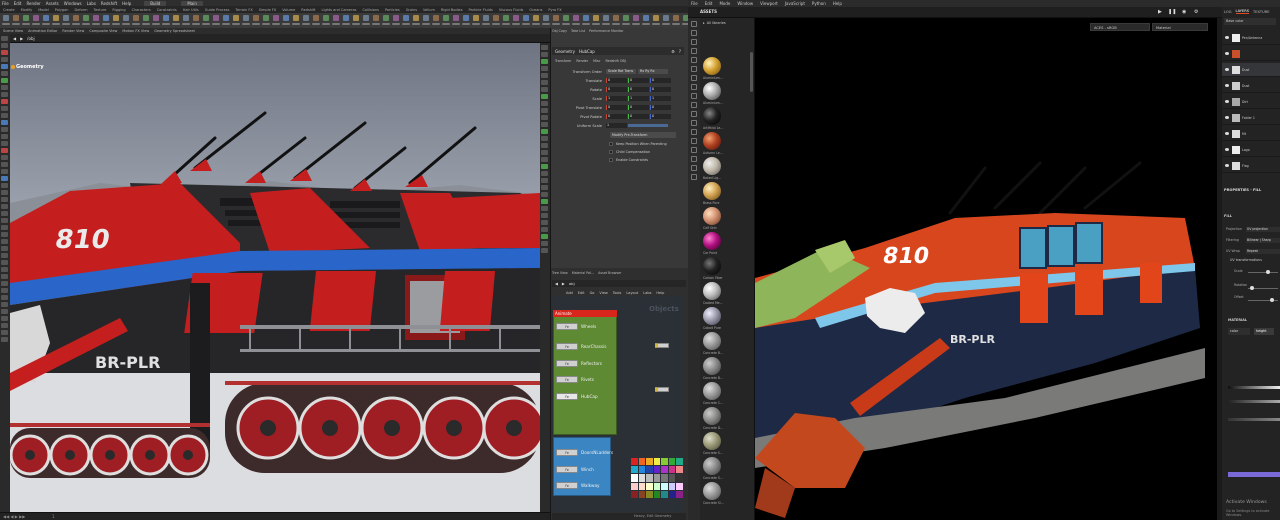 The height and width of the screenshot is (520, 1280). I want to click on shelf-tab: Particles, so click(392, 10).